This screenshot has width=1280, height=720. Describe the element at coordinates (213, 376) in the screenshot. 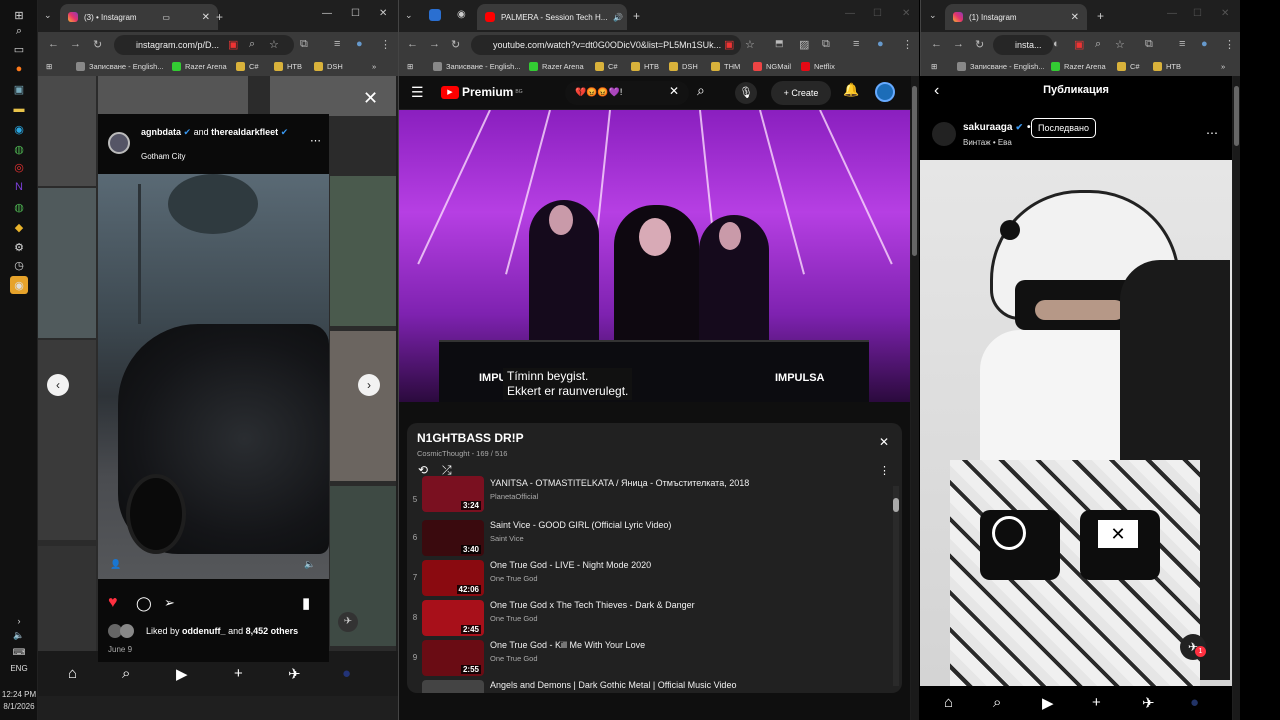

I see `post-image: 👤 🔈` at that location.